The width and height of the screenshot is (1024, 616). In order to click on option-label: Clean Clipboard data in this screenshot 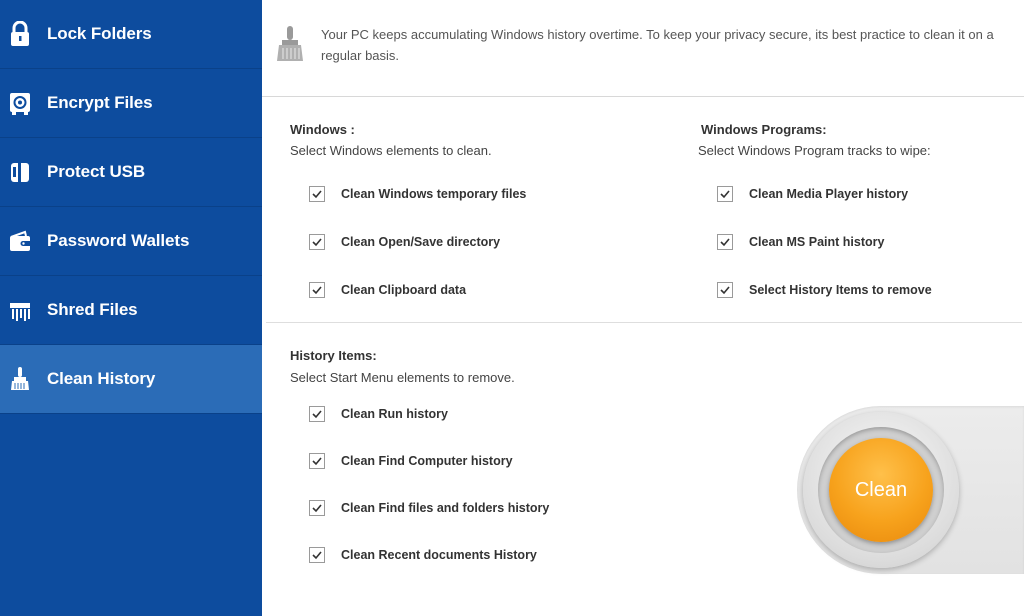, I will do `click(404, 290)`.